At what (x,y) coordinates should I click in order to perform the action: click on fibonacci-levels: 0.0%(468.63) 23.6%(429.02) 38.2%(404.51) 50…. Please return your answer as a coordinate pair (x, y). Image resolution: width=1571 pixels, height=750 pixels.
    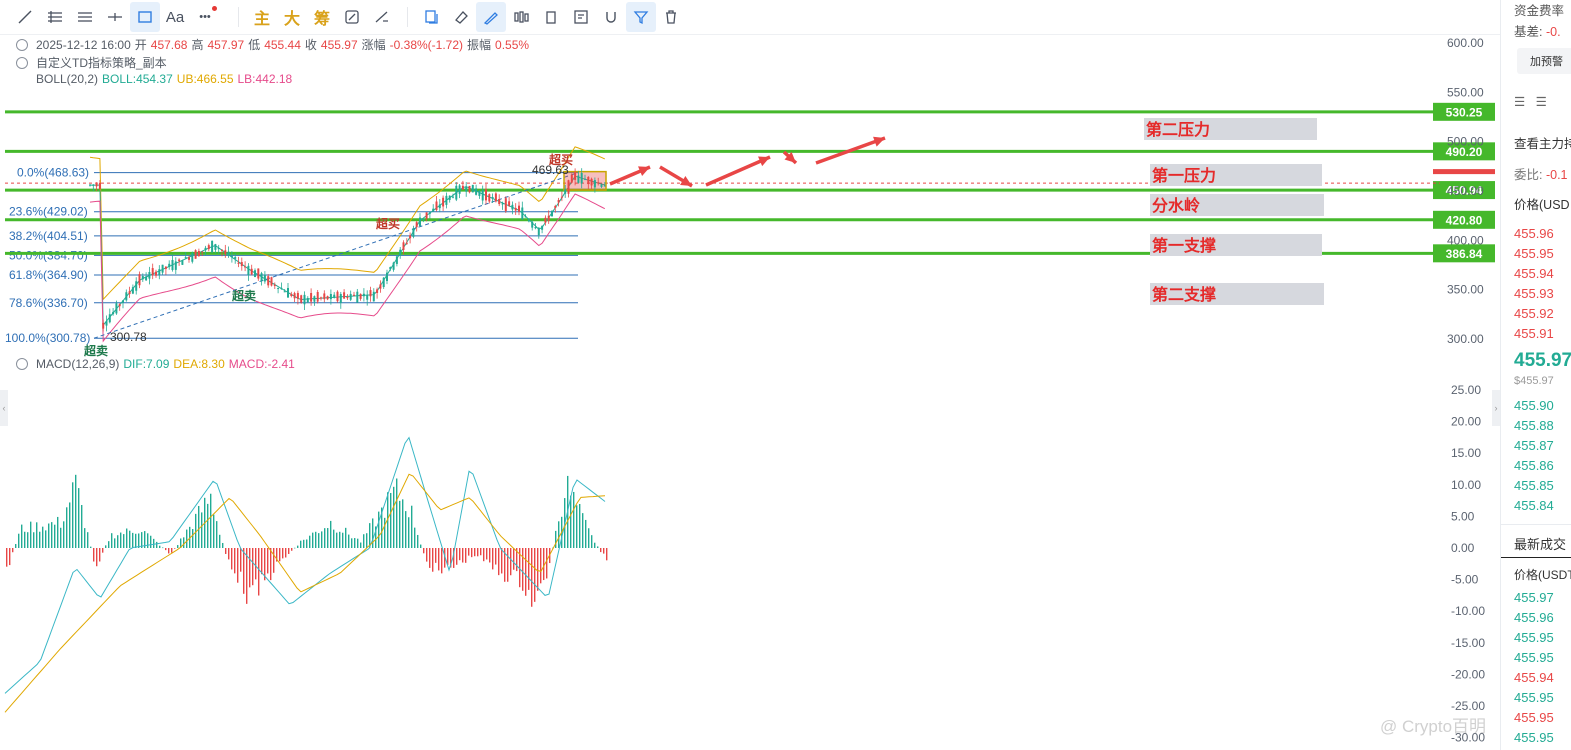
    Looking at the image, I should click on (291, 255).